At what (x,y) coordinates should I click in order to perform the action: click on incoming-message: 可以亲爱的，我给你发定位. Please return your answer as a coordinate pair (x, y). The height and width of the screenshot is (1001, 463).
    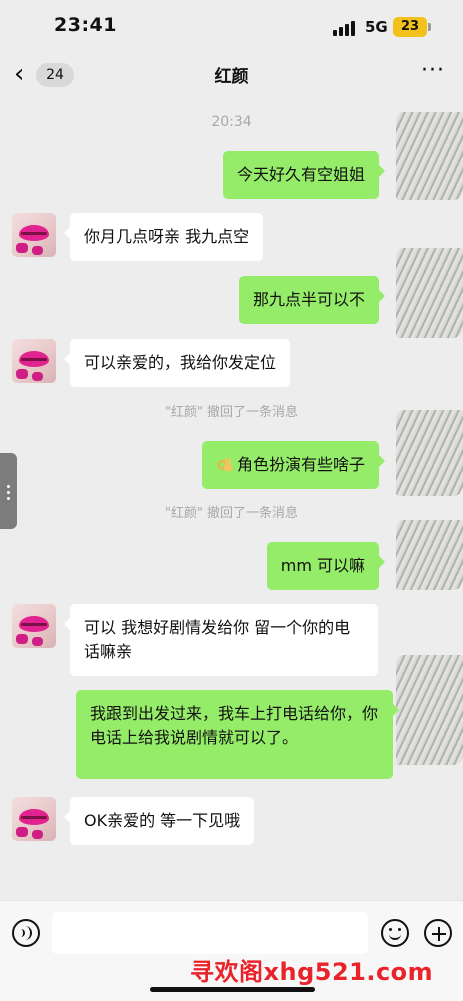
    Looking at the image, I should click on (177, 363).